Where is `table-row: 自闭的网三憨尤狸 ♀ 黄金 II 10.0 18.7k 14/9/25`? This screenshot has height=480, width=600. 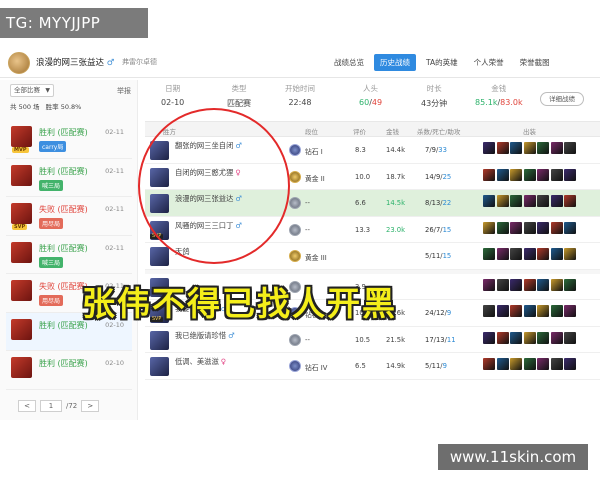 table-row: 自闭的网三憨尤狸 ♀ 黄金 II 10.0 18.7k 14/9/25 is located at coordinates (372, 177).